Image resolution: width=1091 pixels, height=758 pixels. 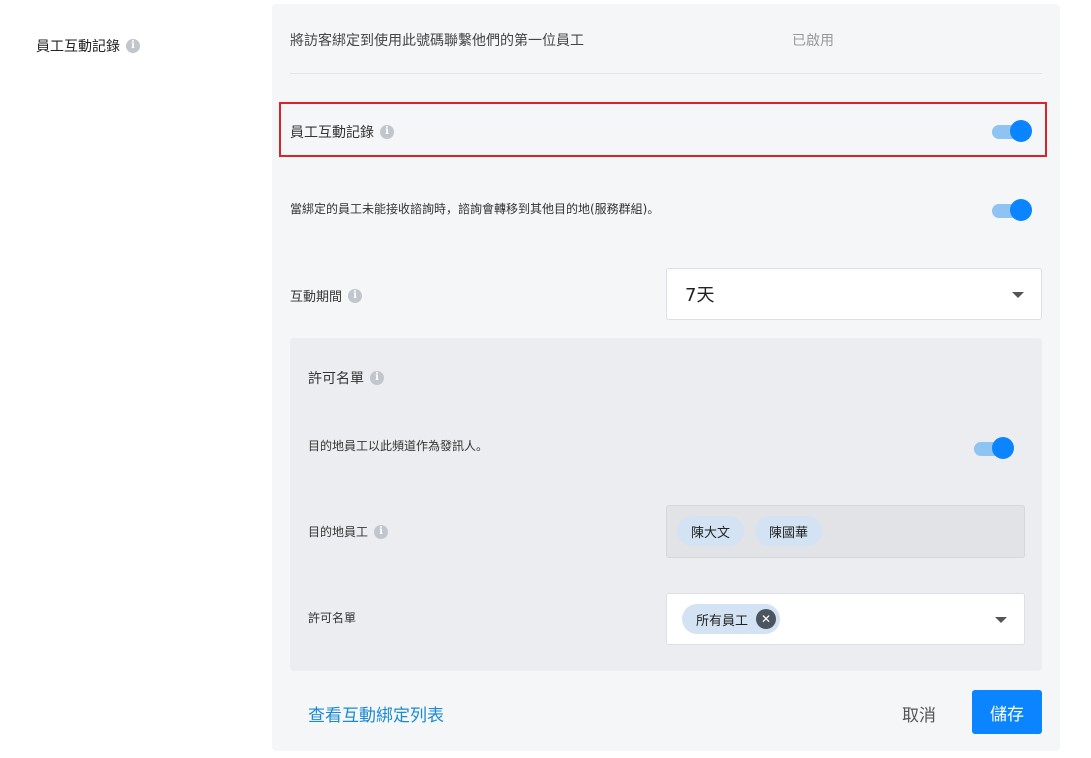 I want to click on view-bindings-link: 查看互動綁定列表, so click(x=376, y=713).